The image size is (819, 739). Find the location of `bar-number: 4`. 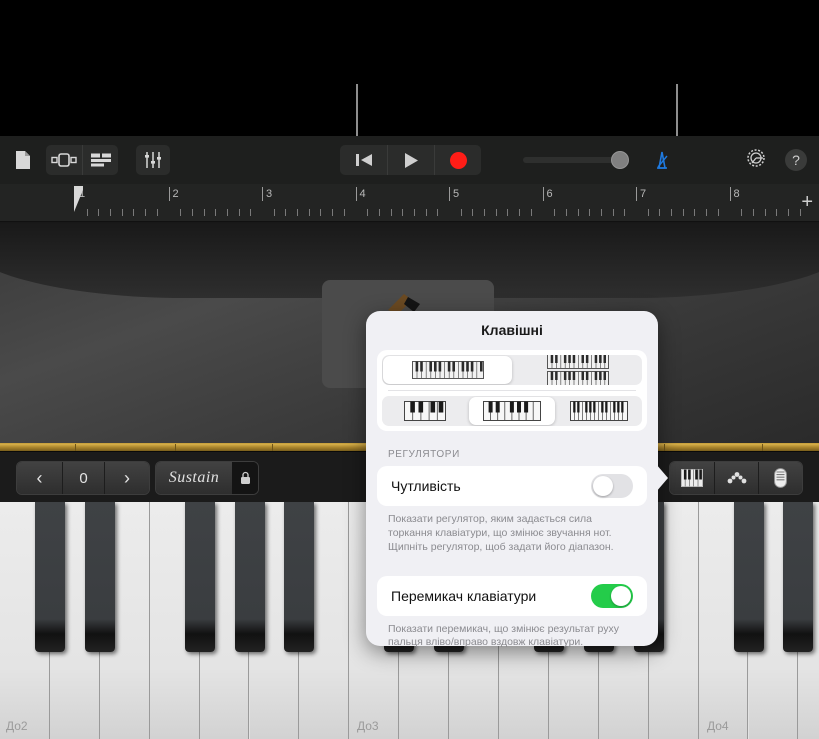

bar-number: 4 is located at coordinates (362, 194).